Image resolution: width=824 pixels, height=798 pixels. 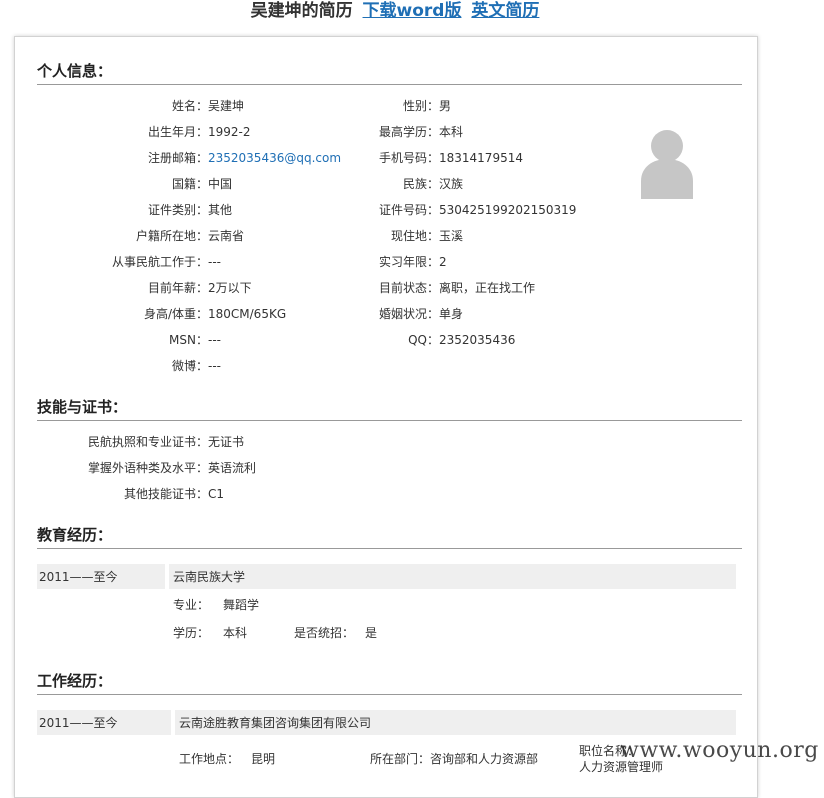 I want to click on education-school: 云南民族大学, so click(x=209, y=577).